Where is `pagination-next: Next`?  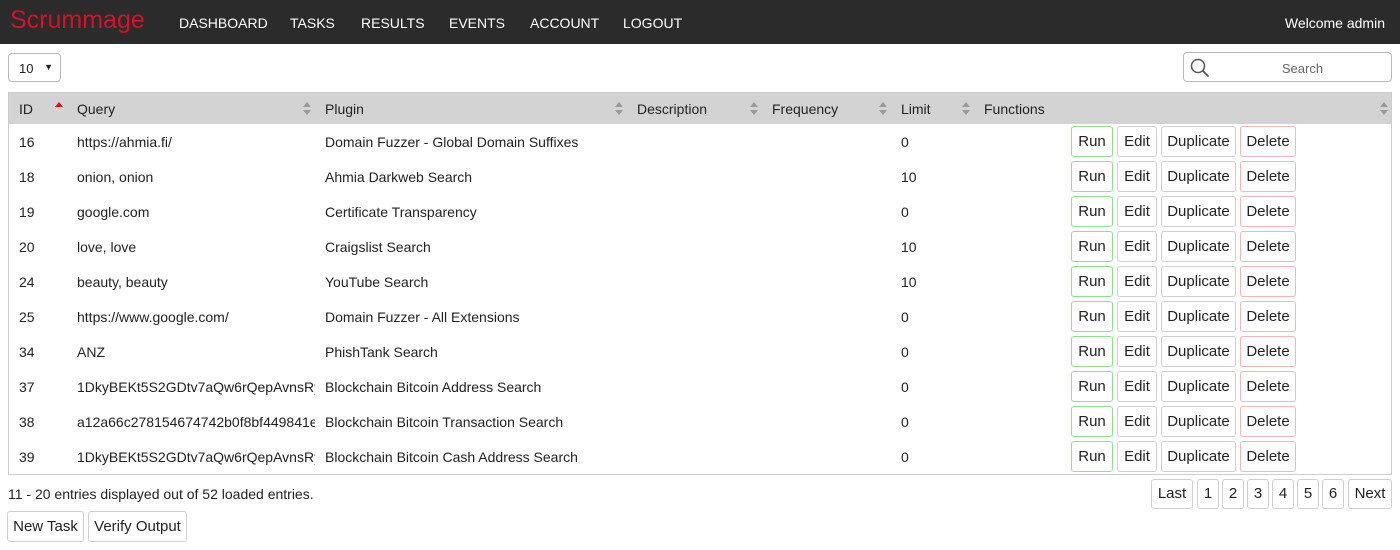 pagination-next: Next is located at coordinates (1370, 494).